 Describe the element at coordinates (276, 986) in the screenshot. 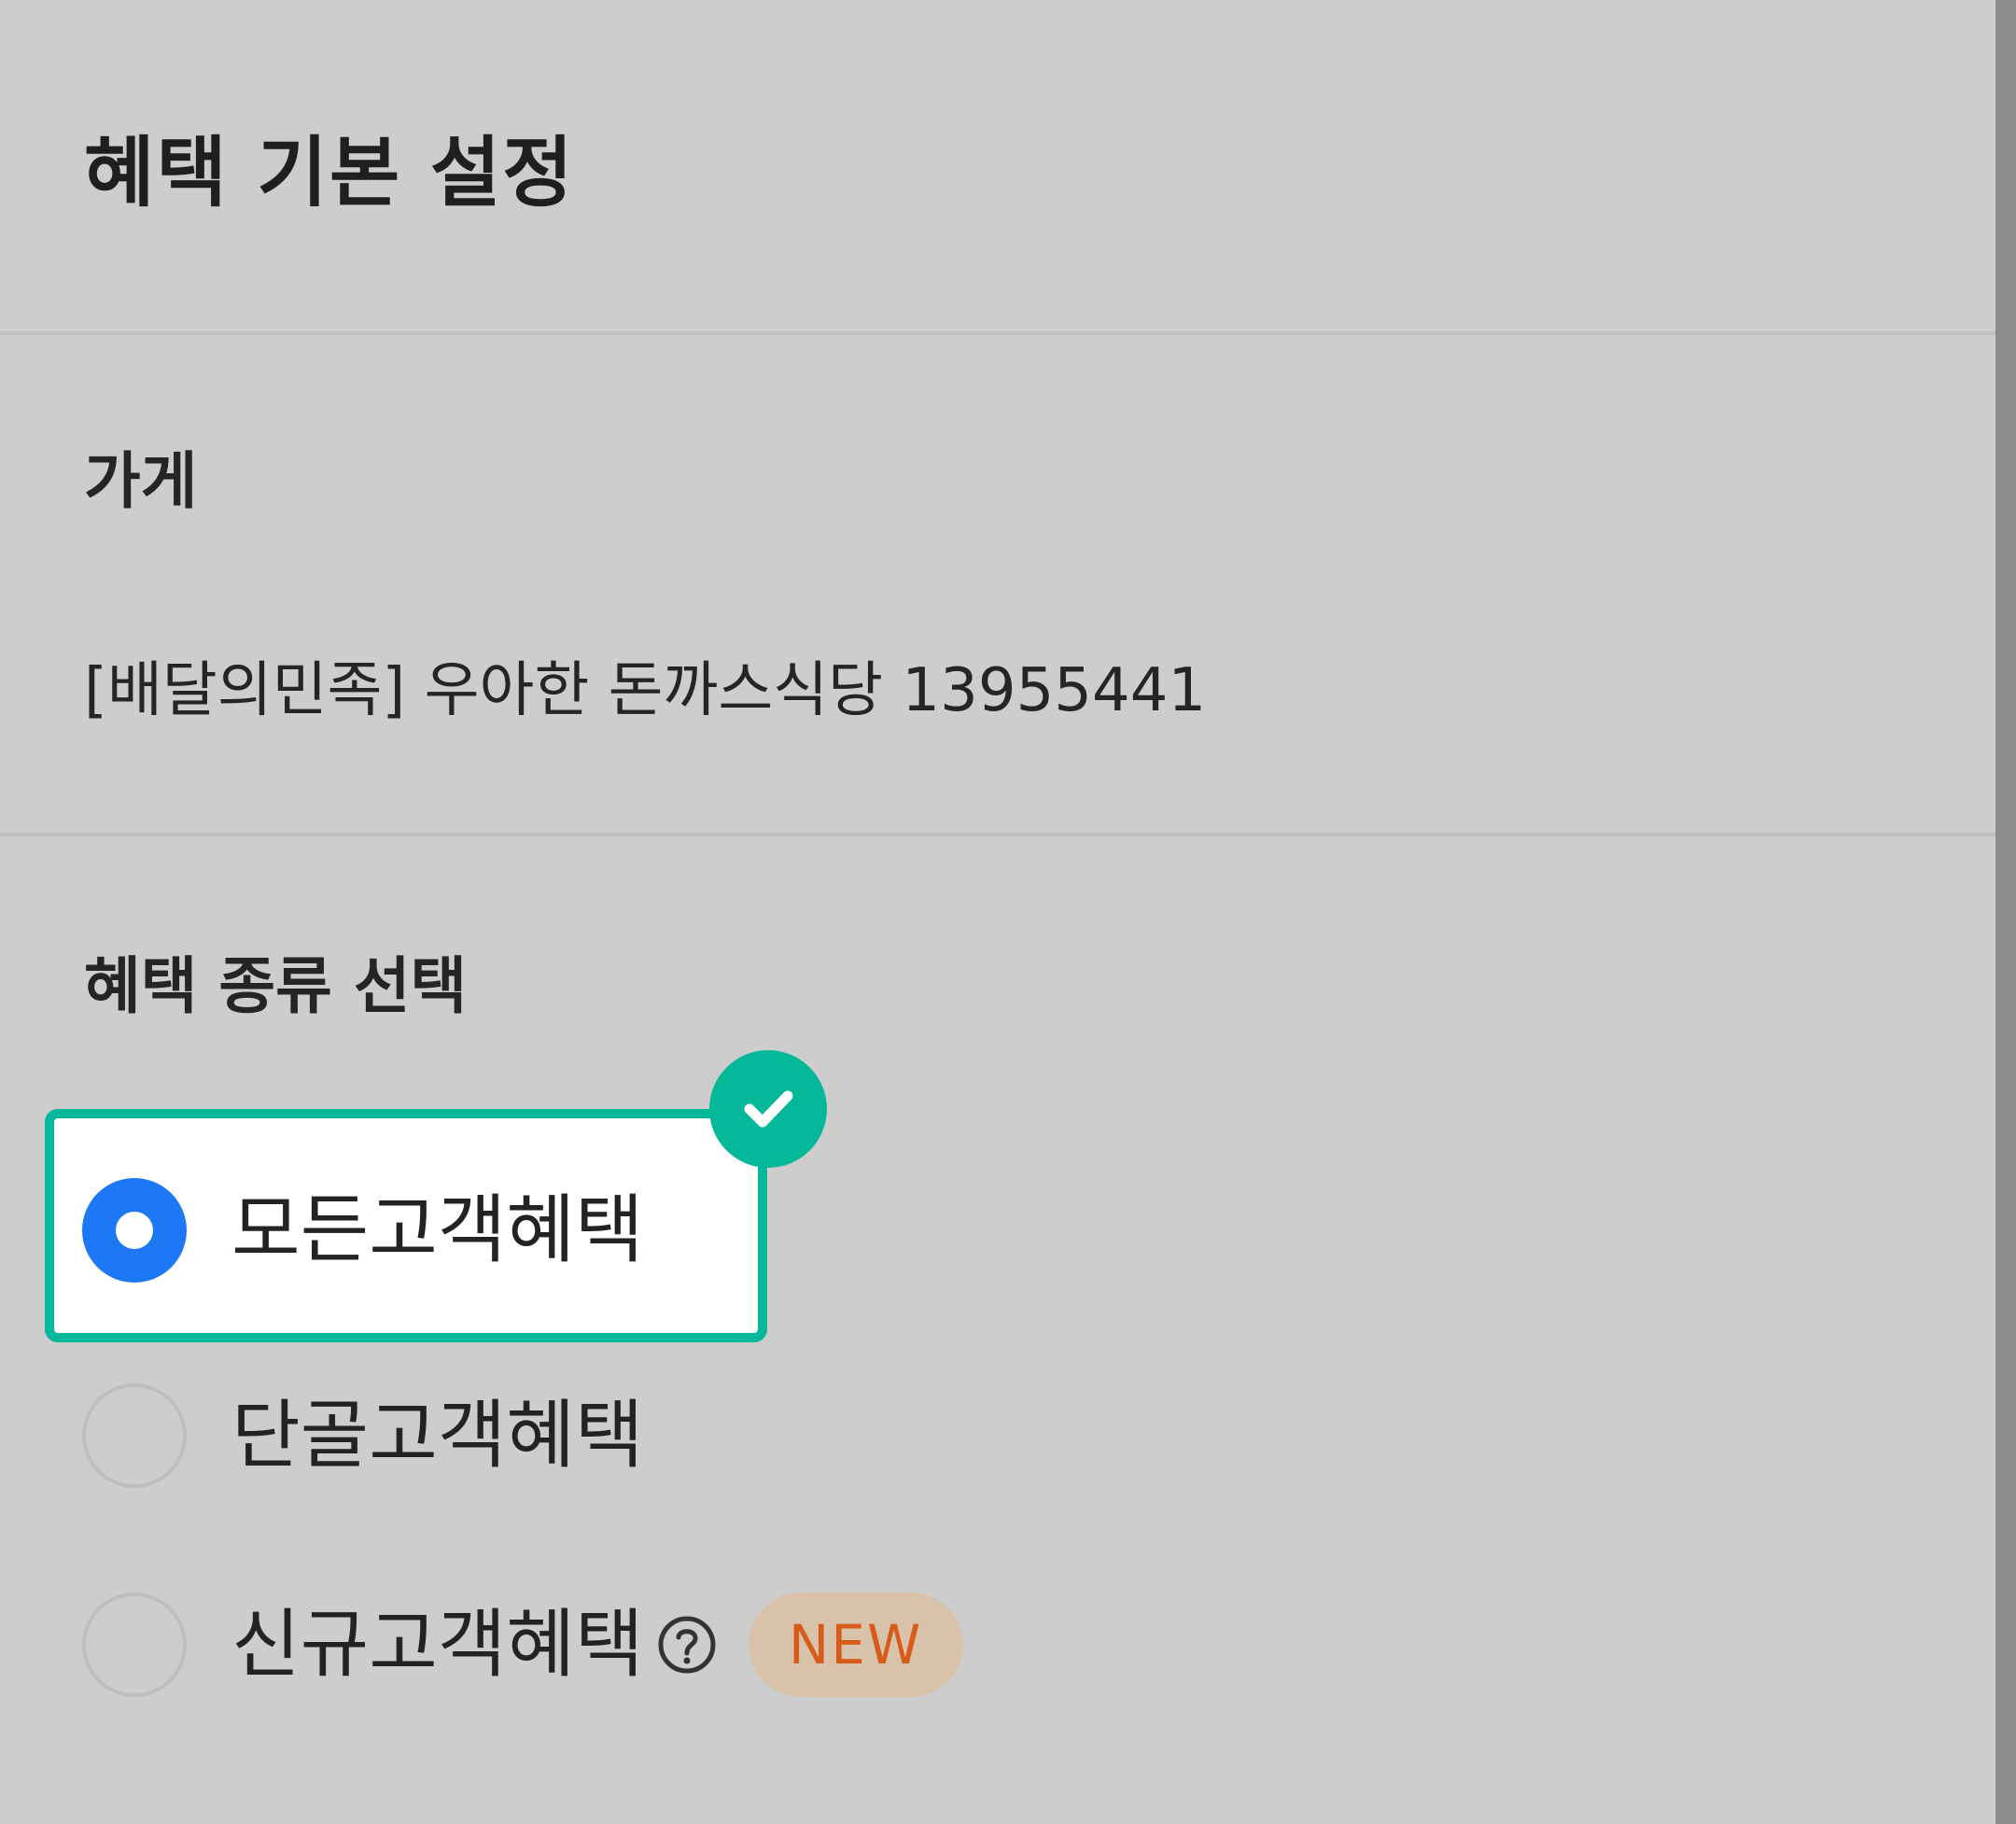

I see `benefit-type-label: 혜택 종류 선택` at that location.